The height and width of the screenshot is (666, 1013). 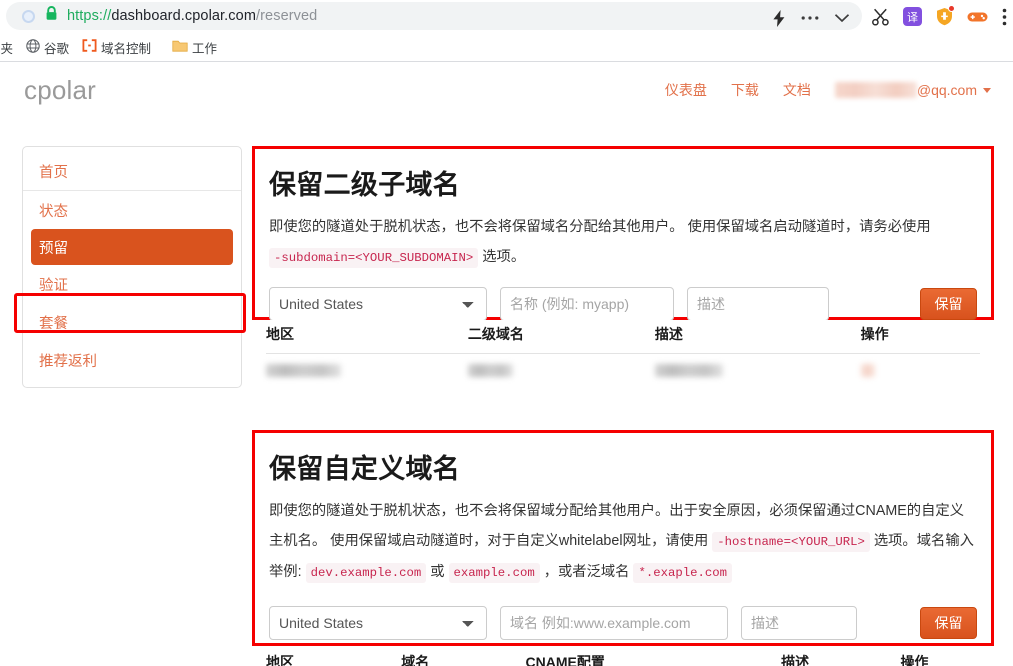 What do you see at coordinates (779, 18) in the screenshot?
I see `lightning-icon` at bounding box center [779, 18].